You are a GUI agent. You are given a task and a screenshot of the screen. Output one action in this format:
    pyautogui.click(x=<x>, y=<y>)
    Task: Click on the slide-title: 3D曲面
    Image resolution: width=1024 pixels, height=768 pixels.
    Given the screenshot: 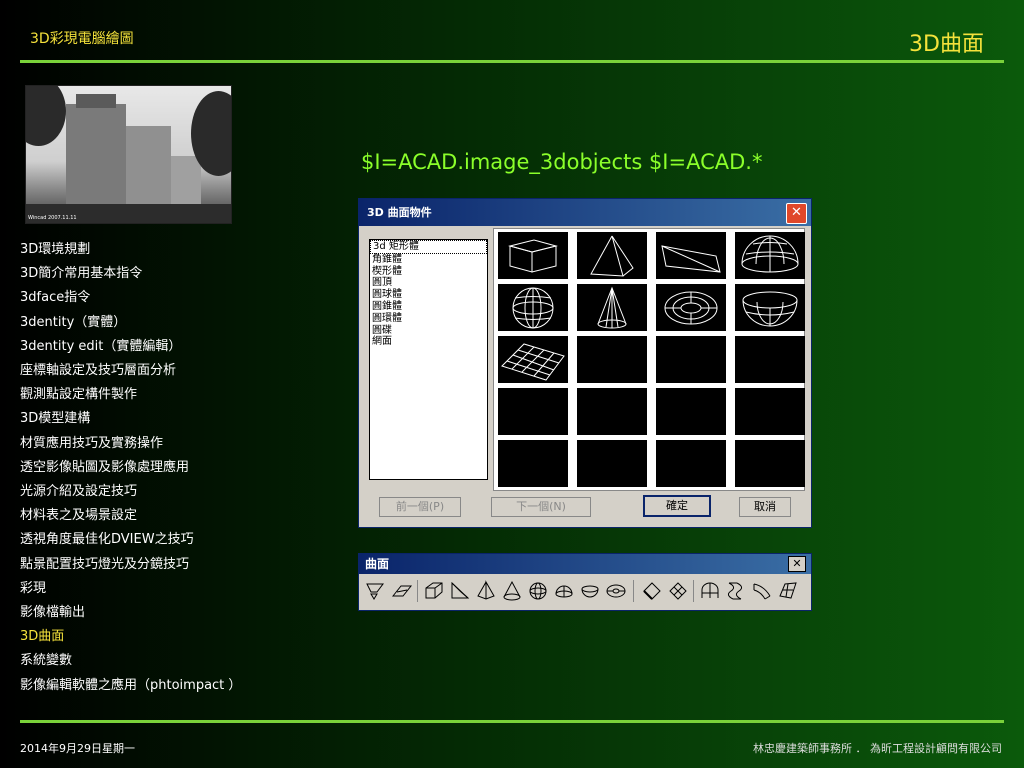 What is the action you would take?
    pyautogui.click(x=946, y=44)
    